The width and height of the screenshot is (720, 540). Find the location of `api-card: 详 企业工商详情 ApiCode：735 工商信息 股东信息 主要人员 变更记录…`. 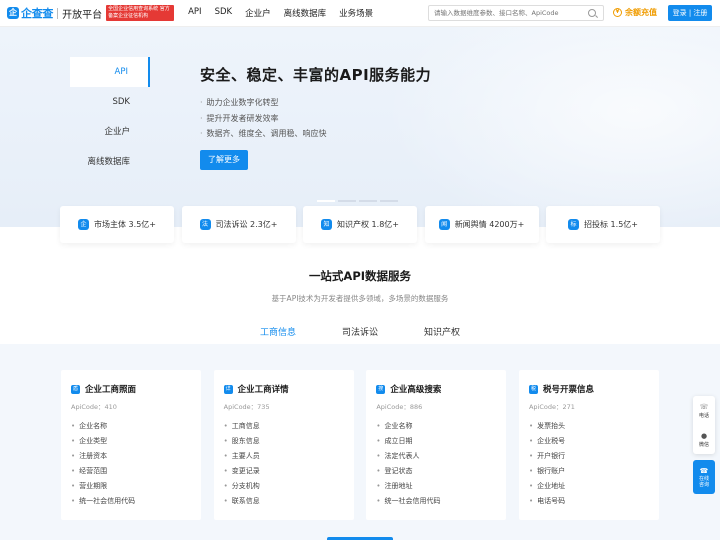

api-card: 详 企业工商详情 ApiCode：735 工商信息 股东信息 主要人员 变更记录… is located at coordinates (283, 445).